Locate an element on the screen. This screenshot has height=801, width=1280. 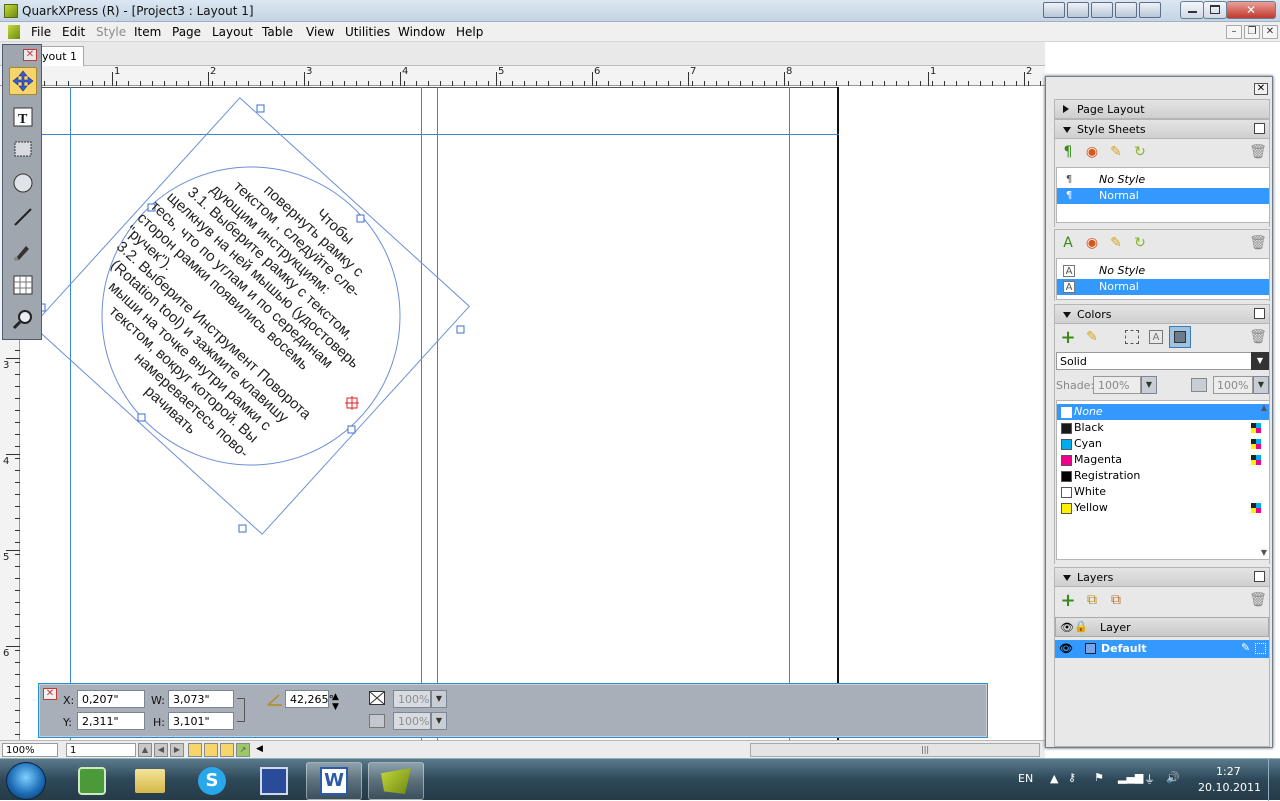
taskbar-word: W is located at coordinates (334, 781).